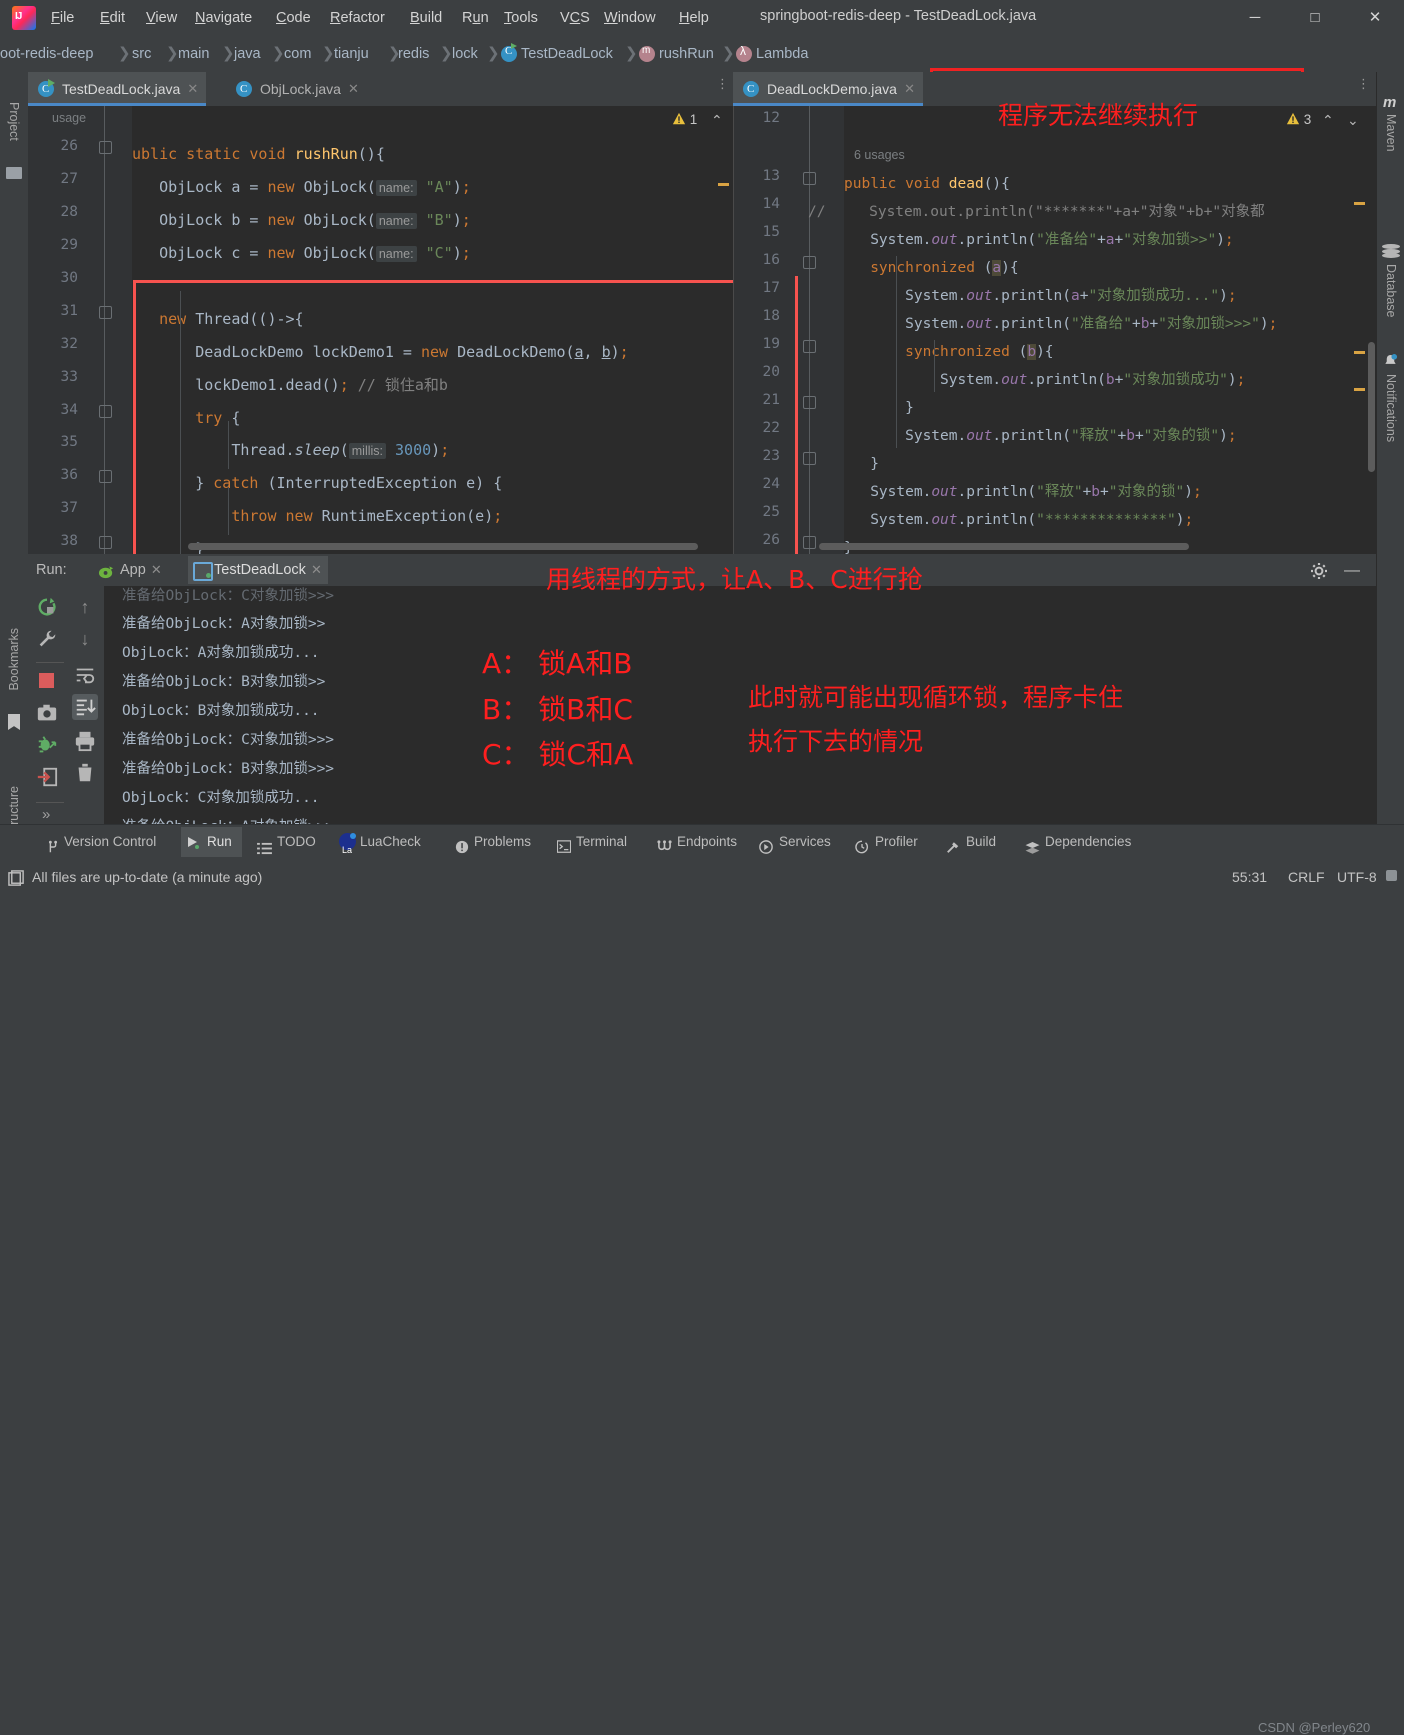  Describe the element at coordinates (131, 570) in the screenshot. I see `run-tab-app: App ✕` at that location.